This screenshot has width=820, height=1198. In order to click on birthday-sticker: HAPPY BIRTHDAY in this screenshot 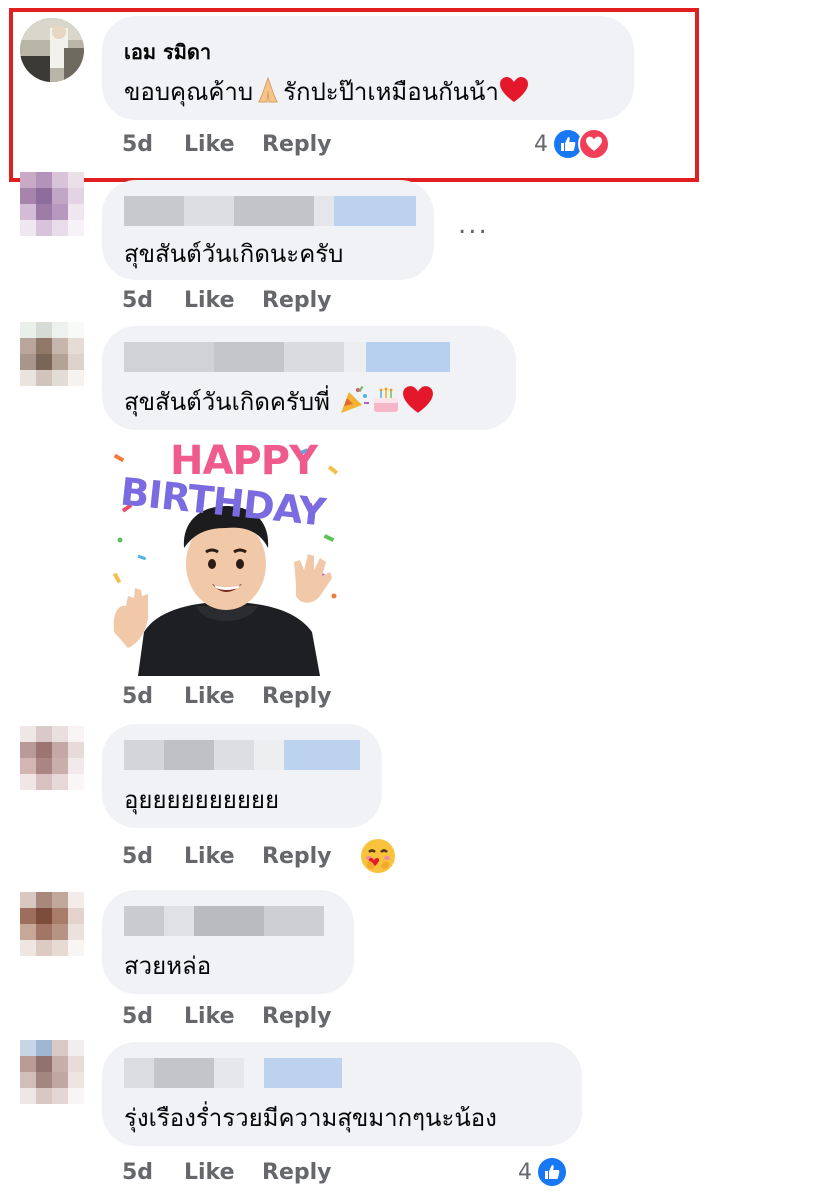, I will do `click(226, 556)`.